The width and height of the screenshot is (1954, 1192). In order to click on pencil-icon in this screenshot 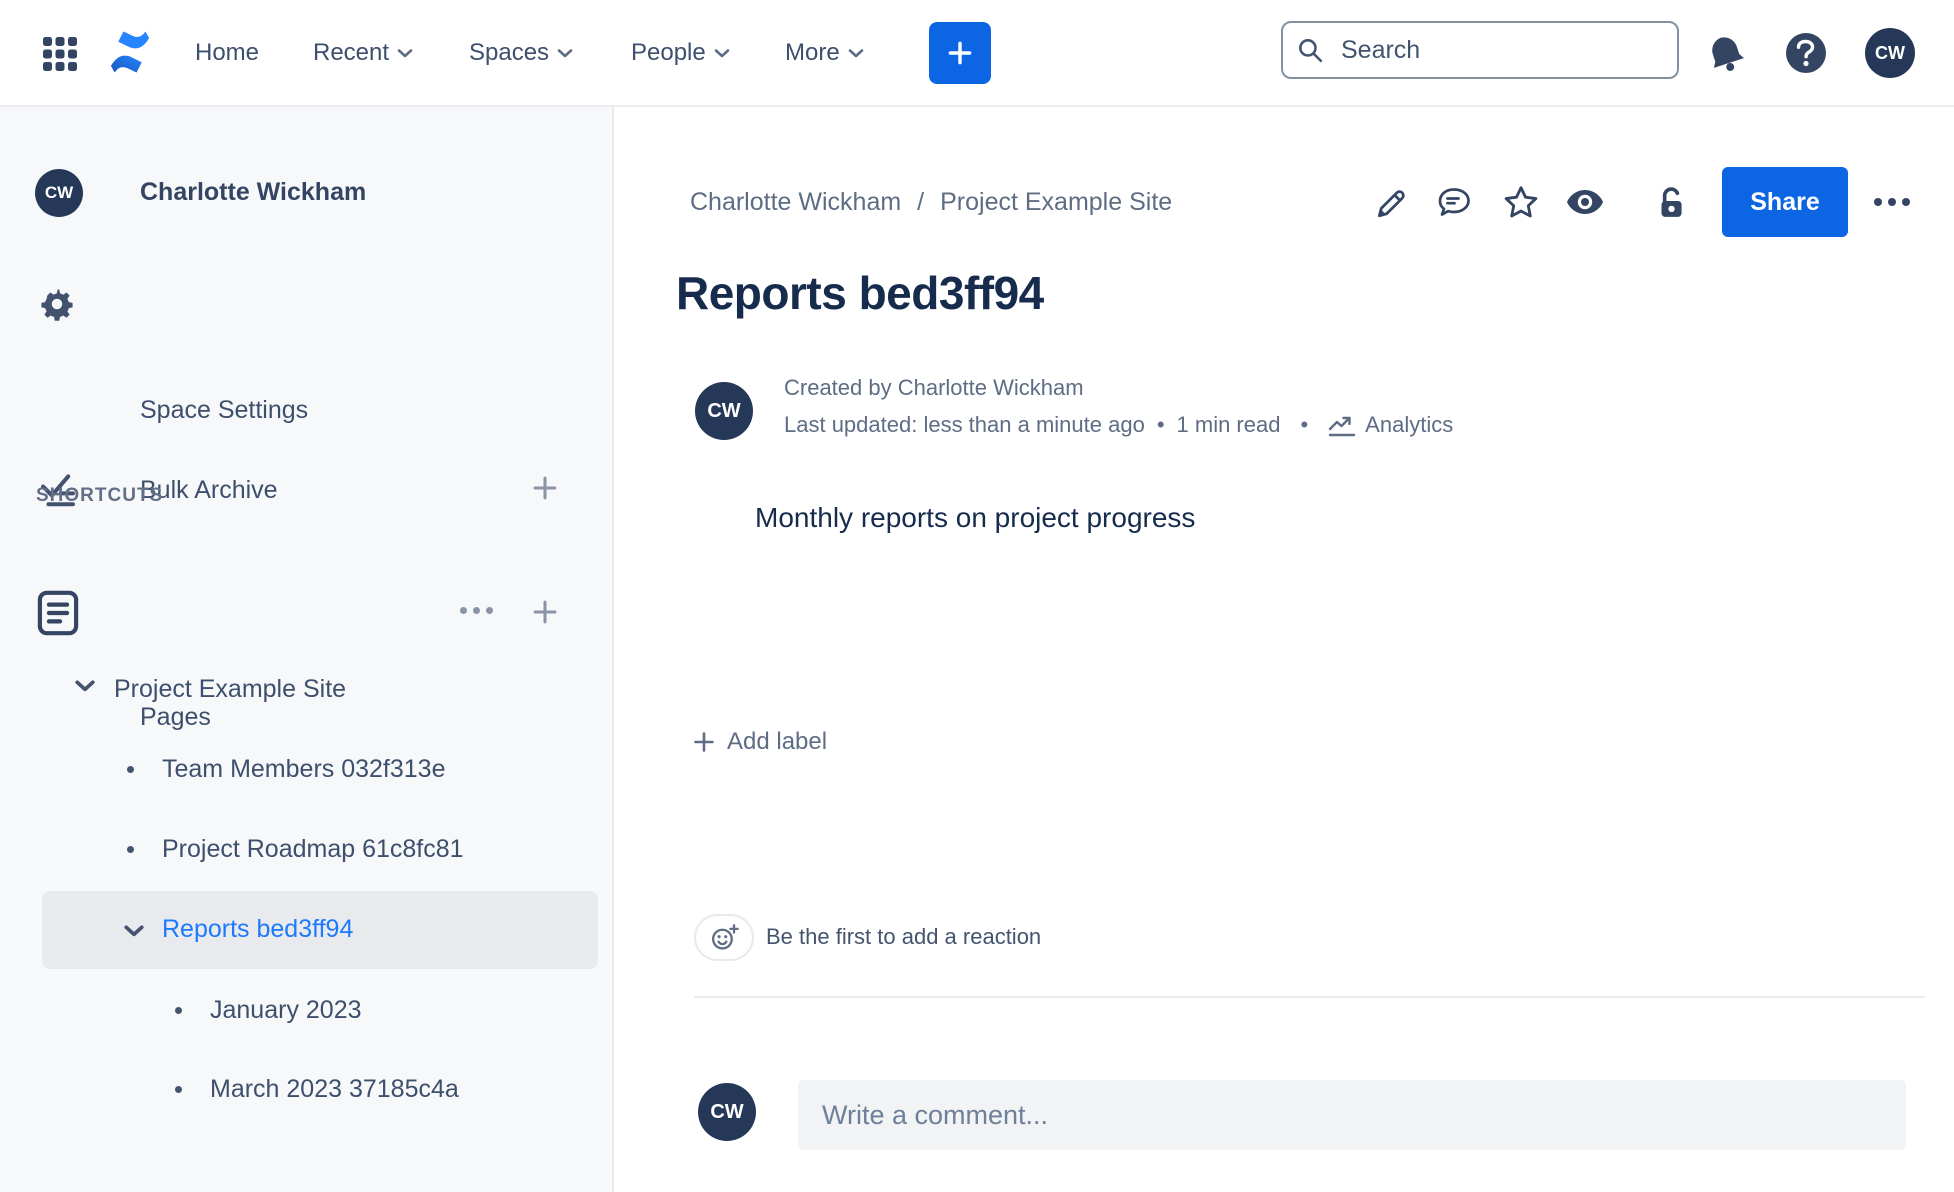, I will do `click(1391, 204)`.